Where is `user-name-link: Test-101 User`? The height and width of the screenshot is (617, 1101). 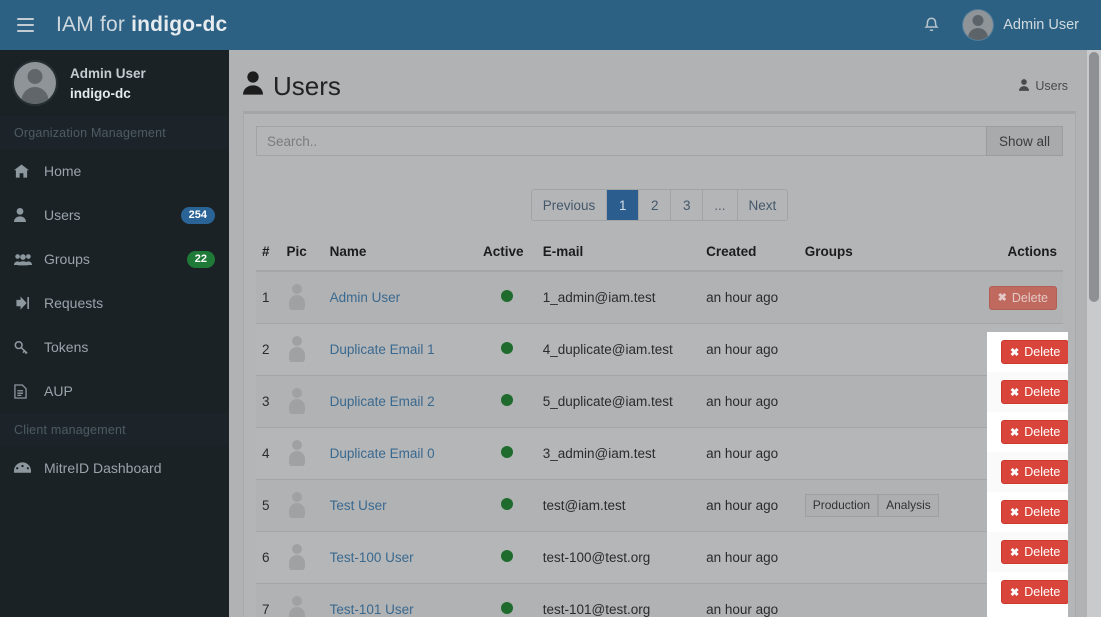 user-name-link: Test-101 User is located at coordinates (372, 609).